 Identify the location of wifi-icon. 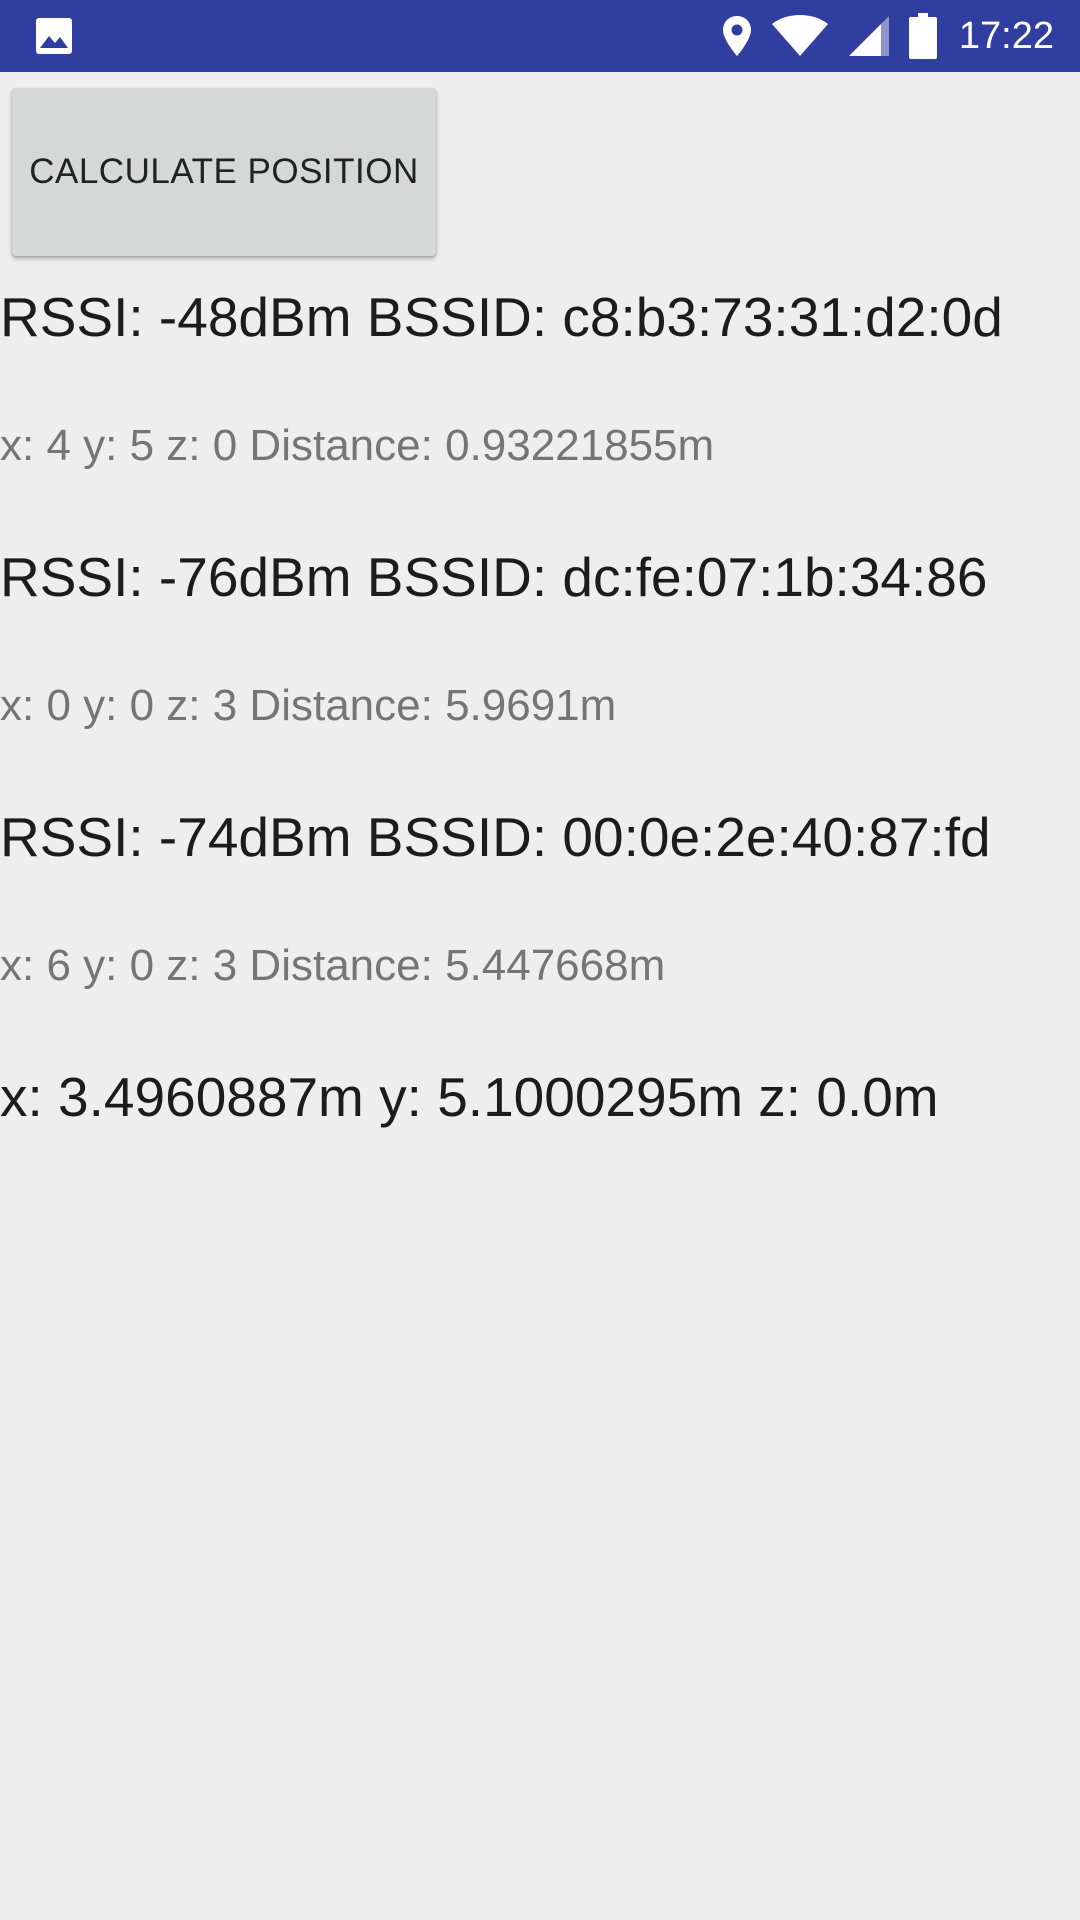
(800, 36).